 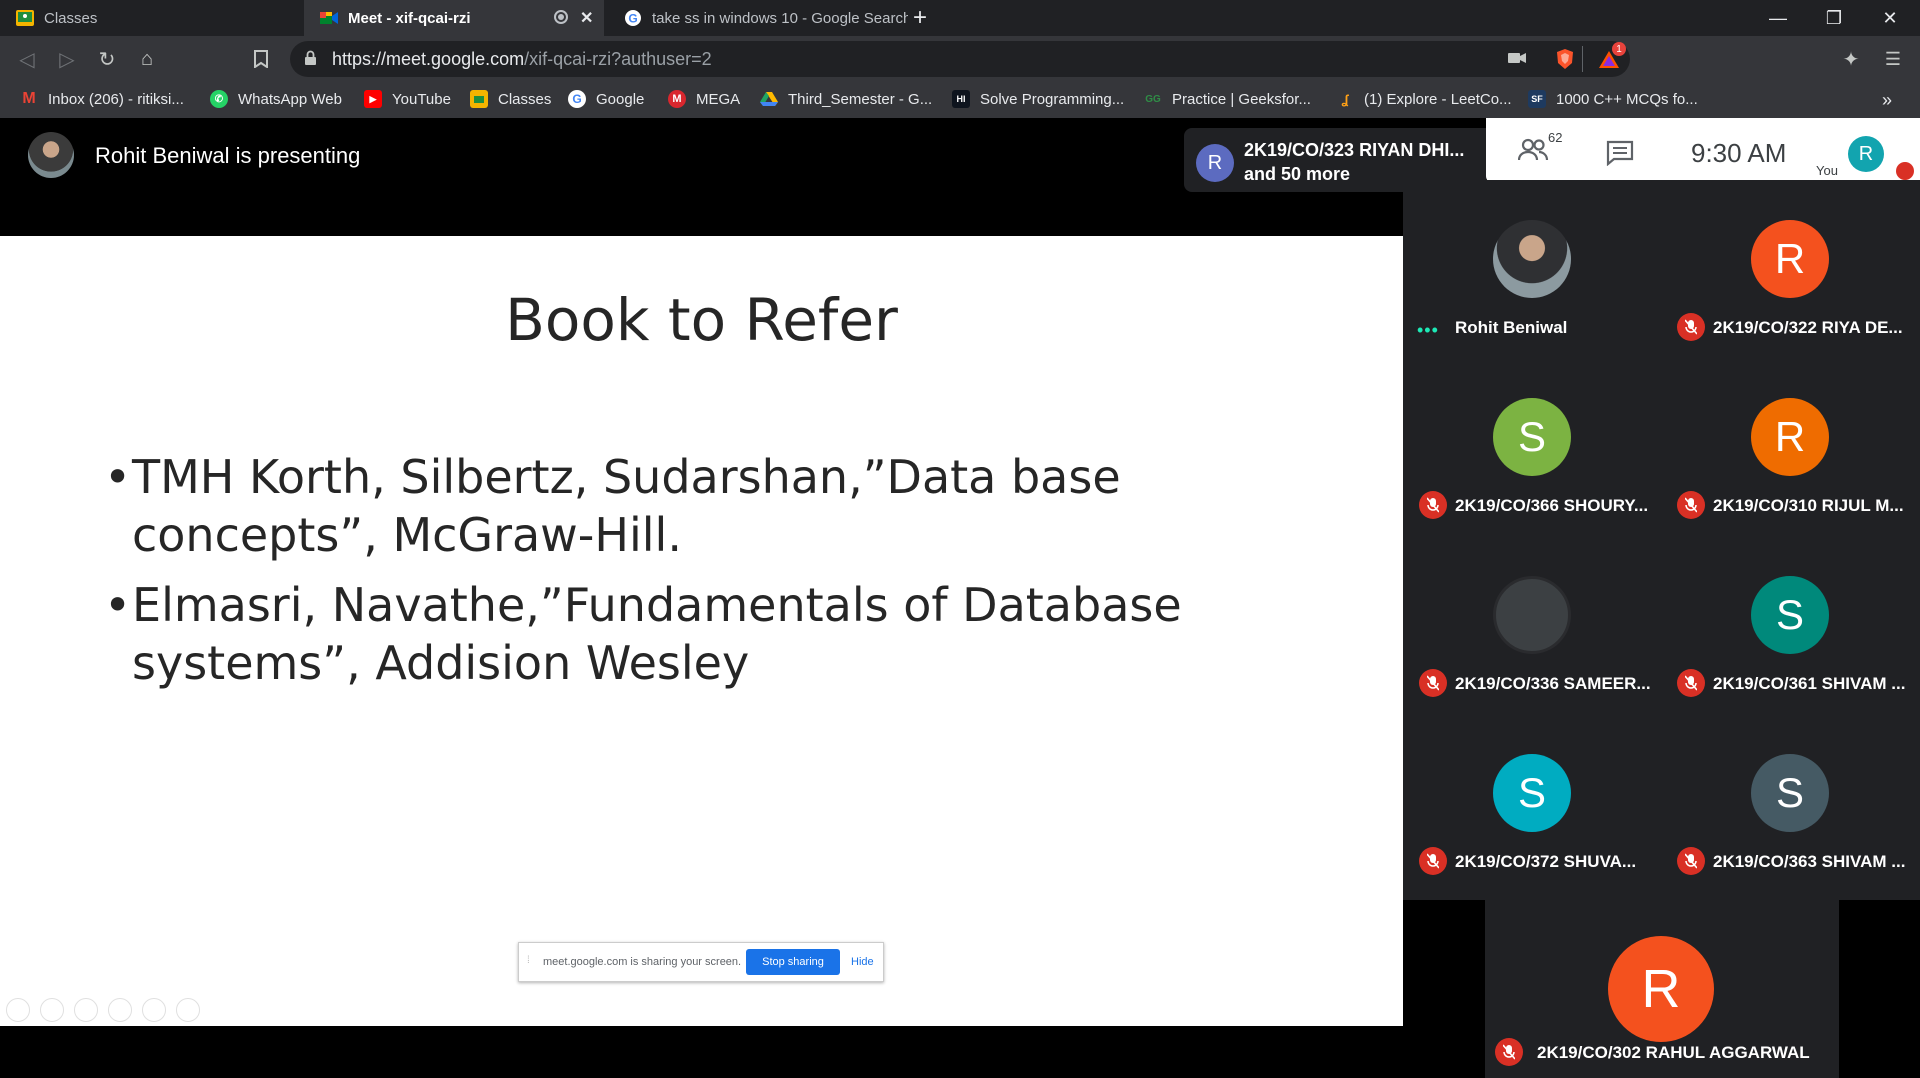 What do you see at coordinates (1511, 327) in the screenshot?
I see `participant-name: Rohit Beniwal` at bounding box center [1511, 327].